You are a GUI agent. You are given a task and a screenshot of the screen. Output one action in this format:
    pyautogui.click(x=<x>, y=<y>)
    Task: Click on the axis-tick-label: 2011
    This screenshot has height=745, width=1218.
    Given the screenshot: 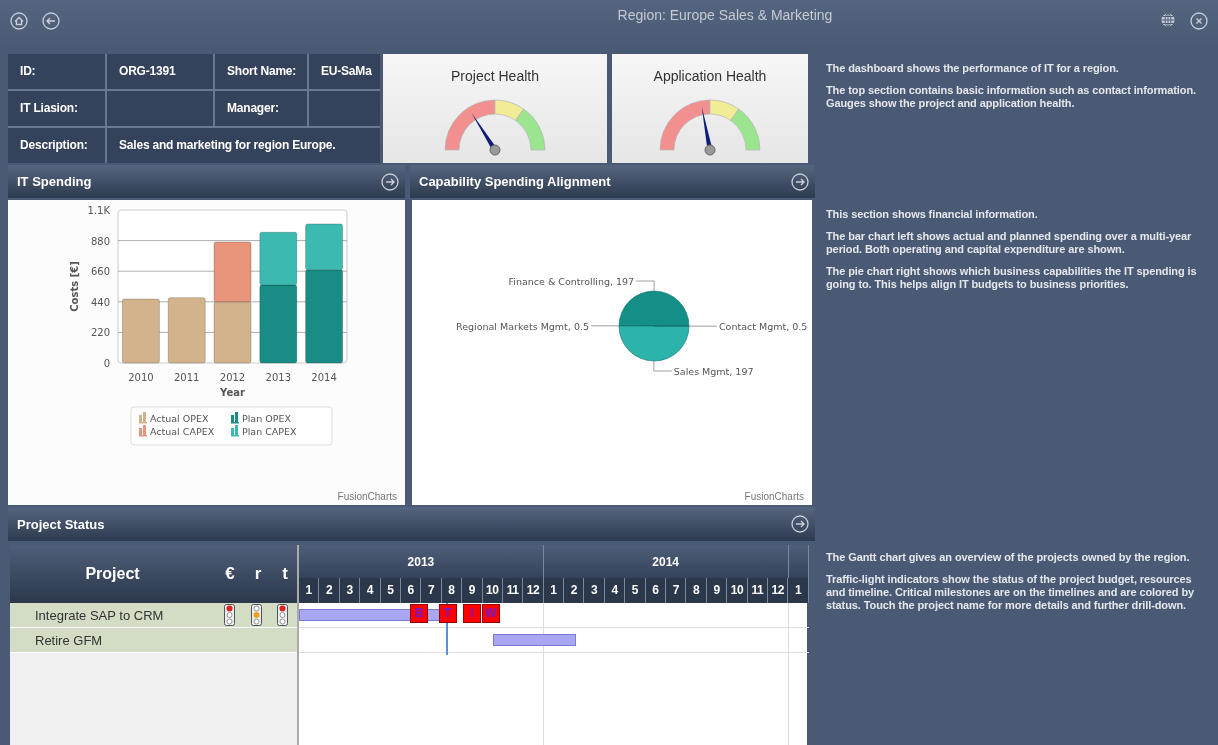 What is the action you would take?
    pyautogui.click(x=186, y=377)
    